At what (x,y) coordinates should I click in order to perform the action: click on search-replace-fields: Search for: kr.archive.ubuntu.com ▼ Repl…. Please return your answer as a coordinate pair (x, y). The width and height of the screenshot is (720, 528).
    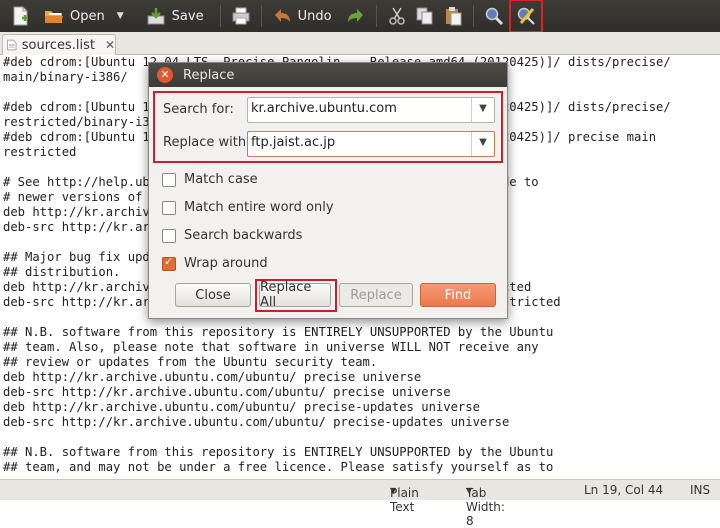
    Looking at the image, I should click on (328, 127).